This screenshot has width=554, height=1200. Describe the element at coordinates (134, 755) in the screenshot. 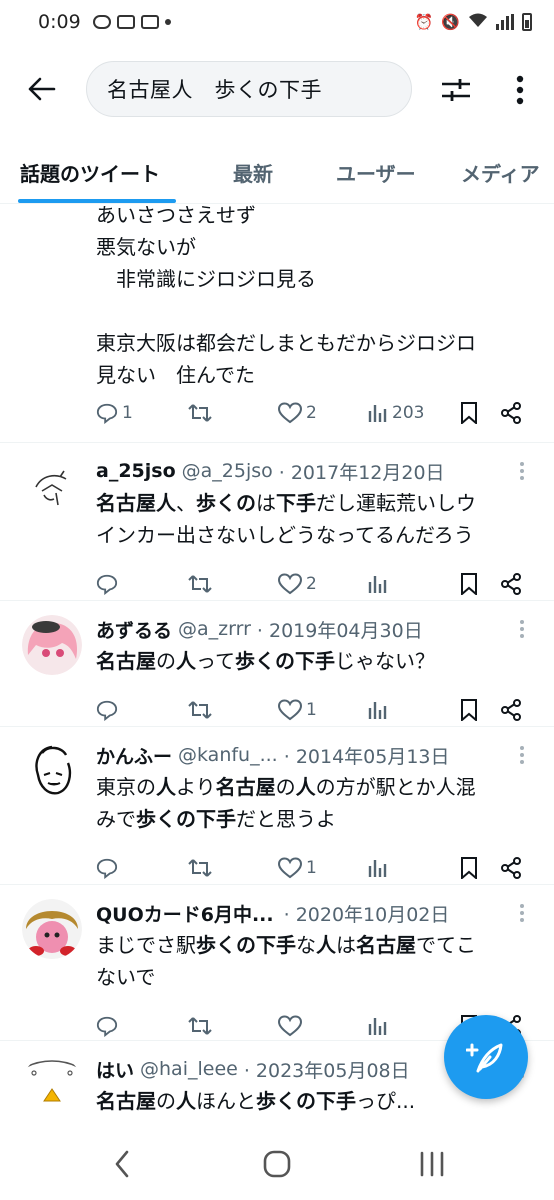

I see `display-name: かんふー` at that location.